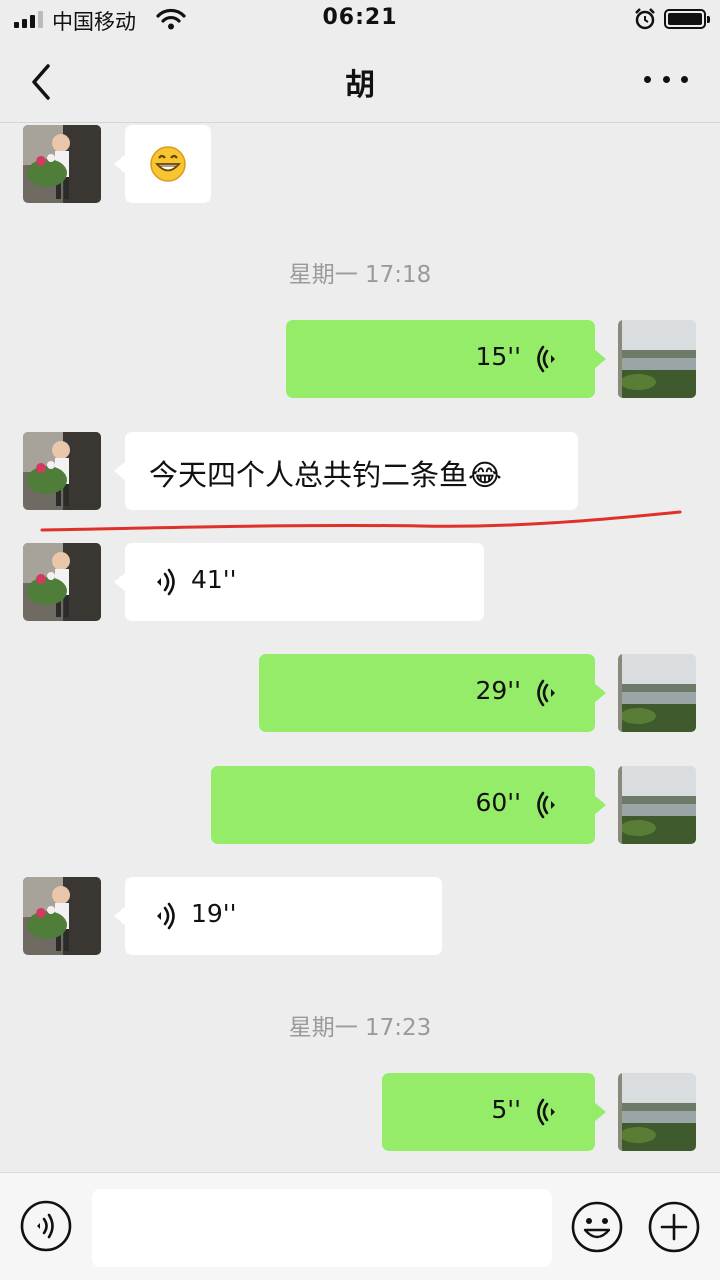 The height and width of the screenshot is (1280, 720). What do you see at coordinates (498, 802) in the screenshot?
I see `voice-duration: 60''` at bounding box center [498, 802].